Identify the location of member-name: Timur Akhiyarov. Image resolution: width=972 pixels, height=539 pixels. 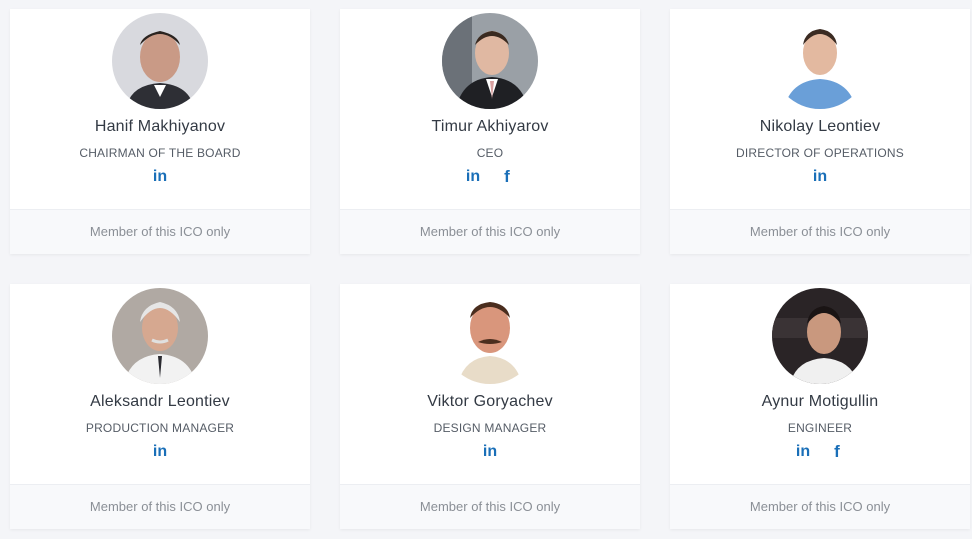
(490, 126).